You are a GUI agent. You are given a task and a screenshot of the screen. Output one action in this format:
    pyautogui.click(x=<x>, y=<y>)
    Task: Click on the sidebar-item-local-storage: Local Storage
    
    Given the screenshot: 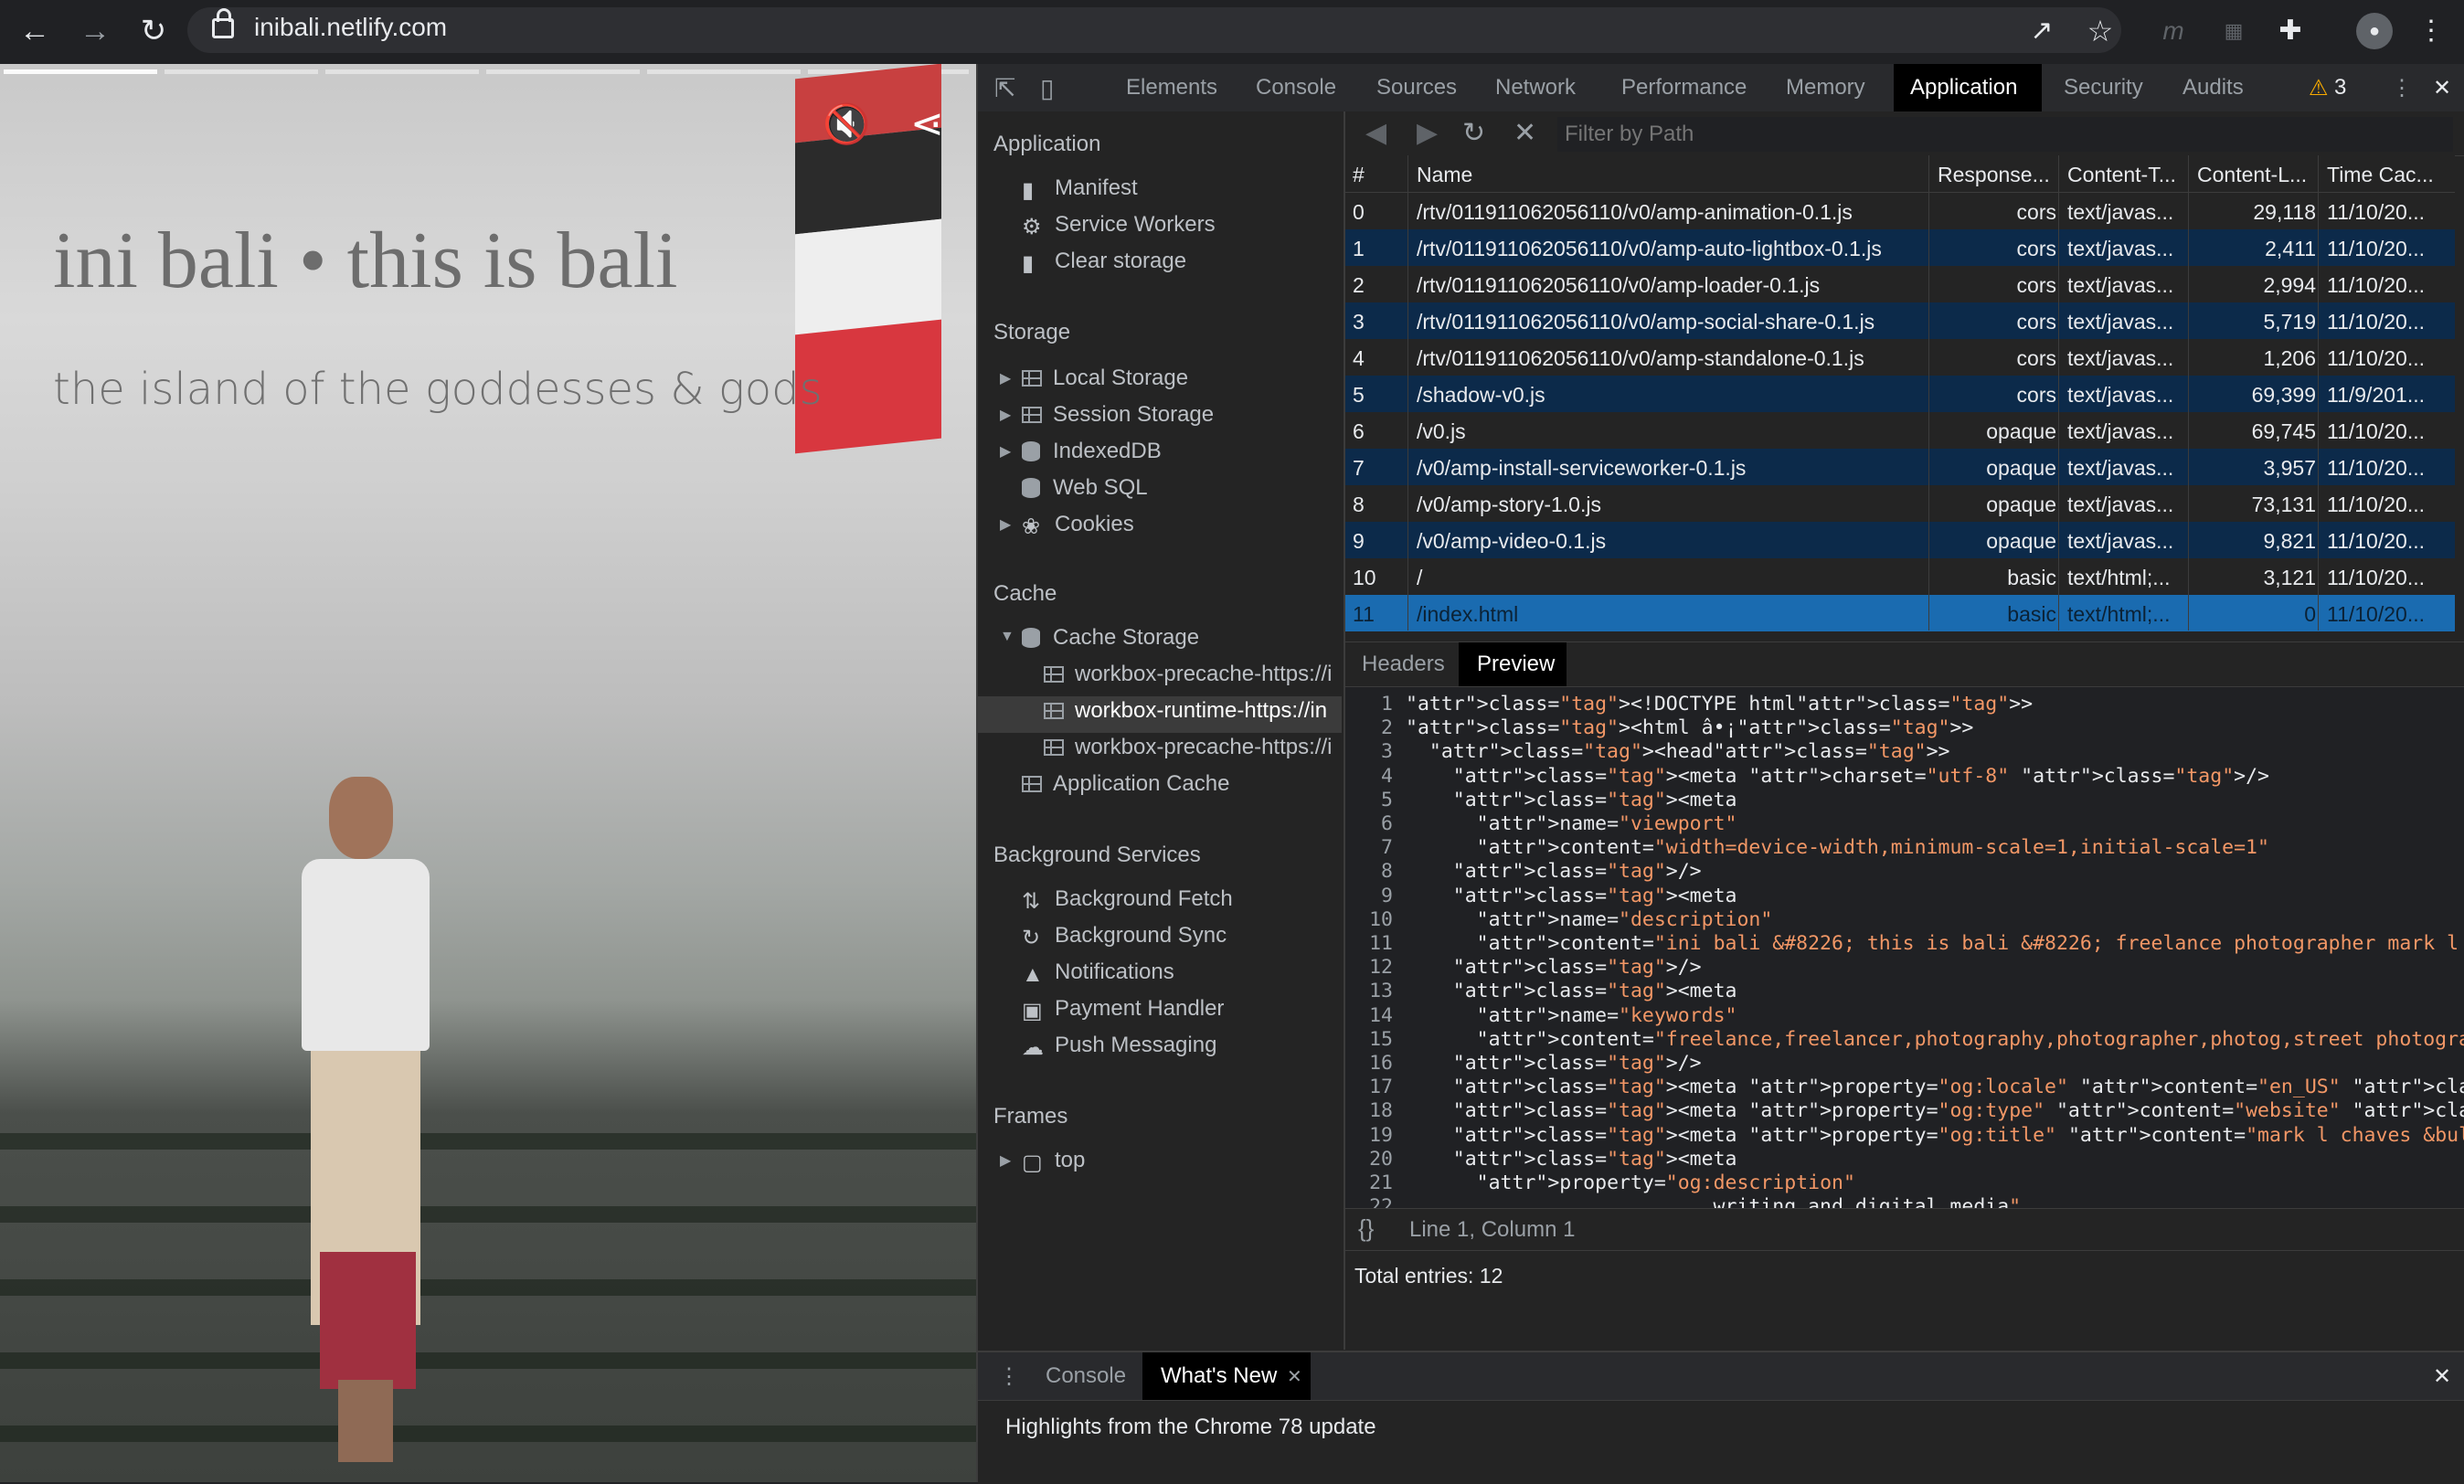 What is the action you would take?
    pyautogui.click(x=1105, y=379)
    